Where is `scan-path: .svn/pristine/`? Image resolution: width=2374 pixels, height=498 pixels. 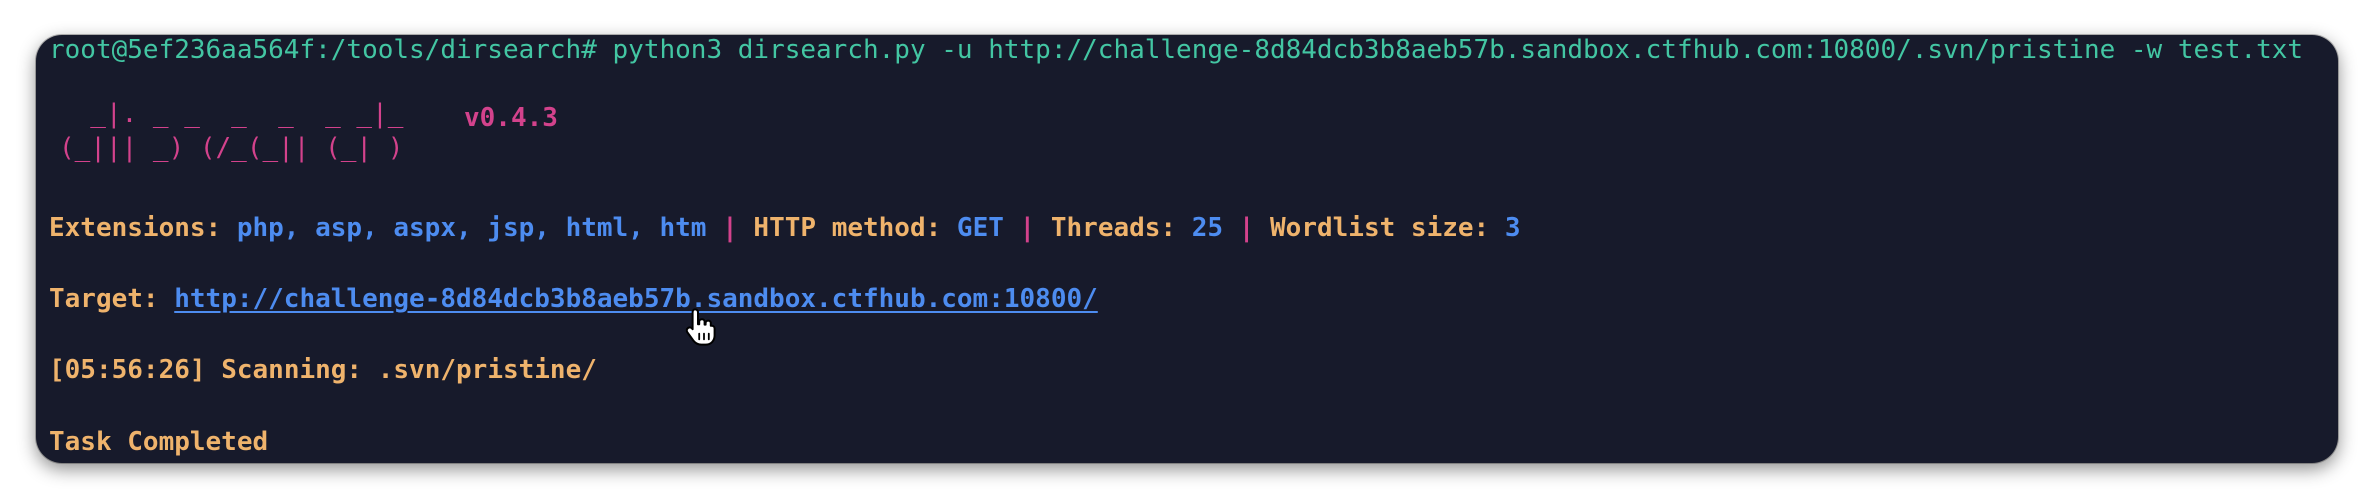
scan-path: .svn/pristine/ is located at coordinates (487, 370).